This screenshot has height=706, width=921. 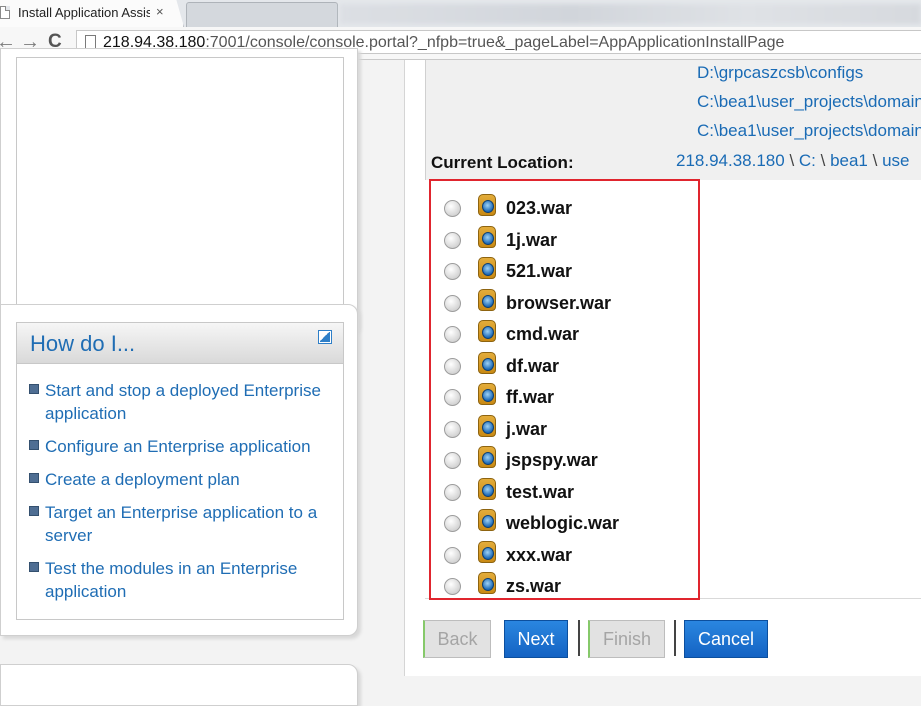 I want to click on file-name: browser.war, so click(x=559, y=303).